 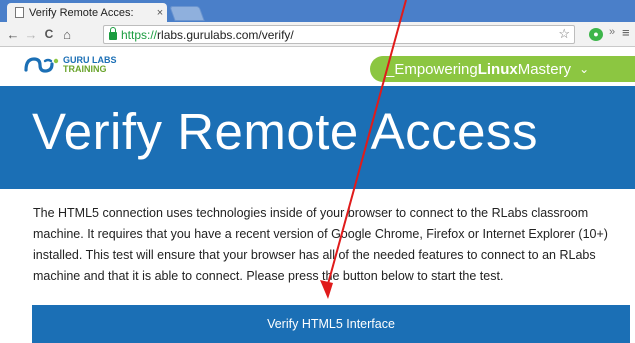 I want to click on extension-icon: ●, so click(x=596, y=34).